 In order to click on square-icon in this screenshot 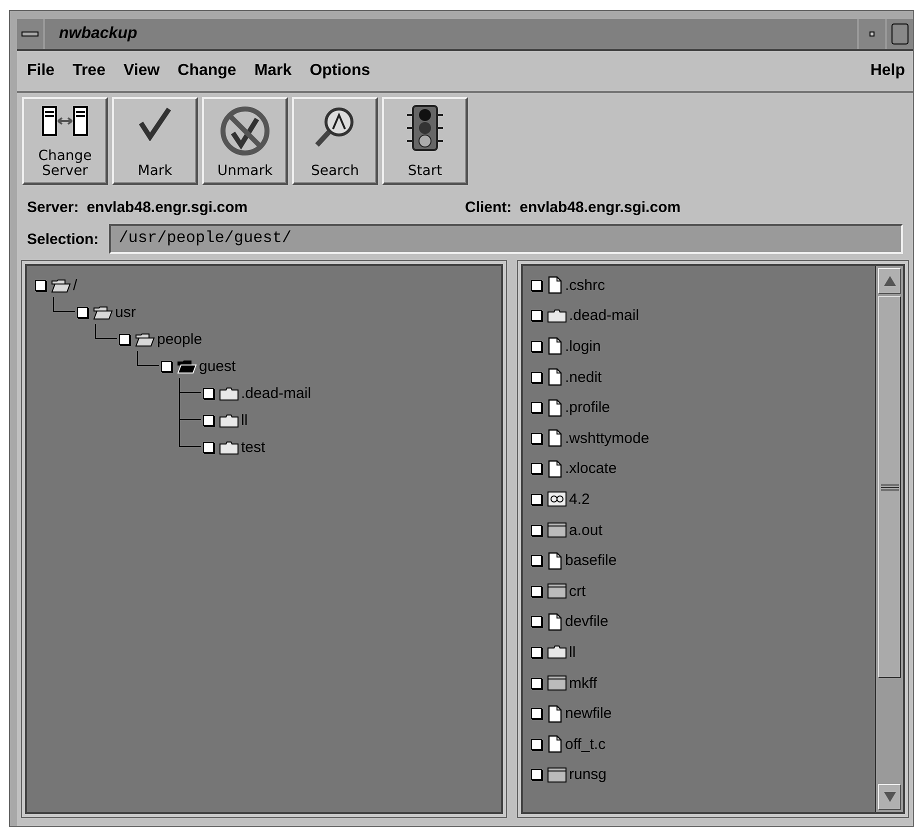, I will do `click(900, 34)`.